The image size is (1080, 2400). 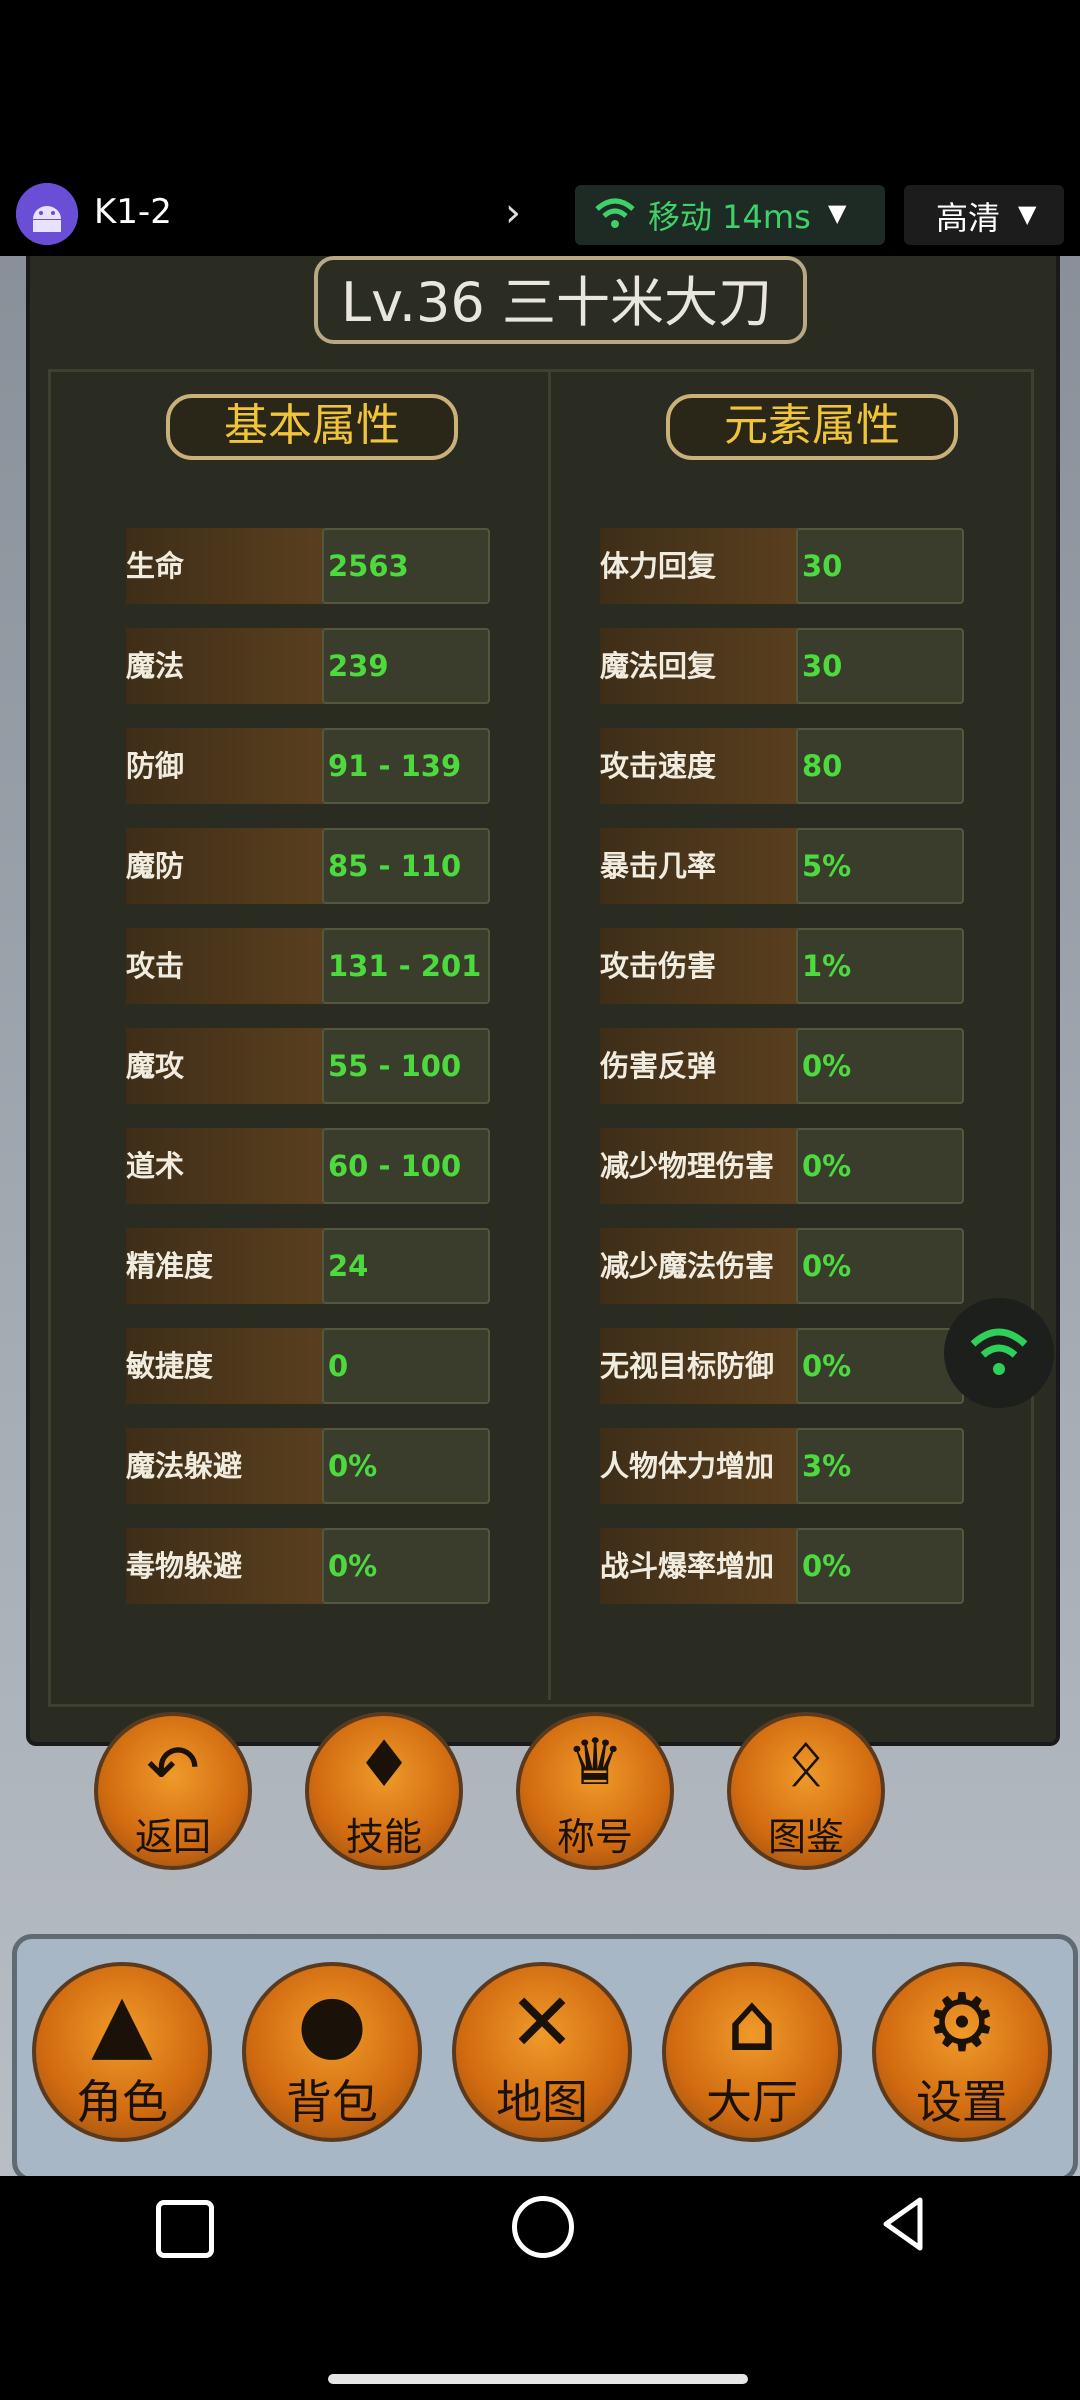 What do you see at coordinates (594, 1837) in the screenshot?
I see `titles-label: 称号` at bounding box center [594, 1837].